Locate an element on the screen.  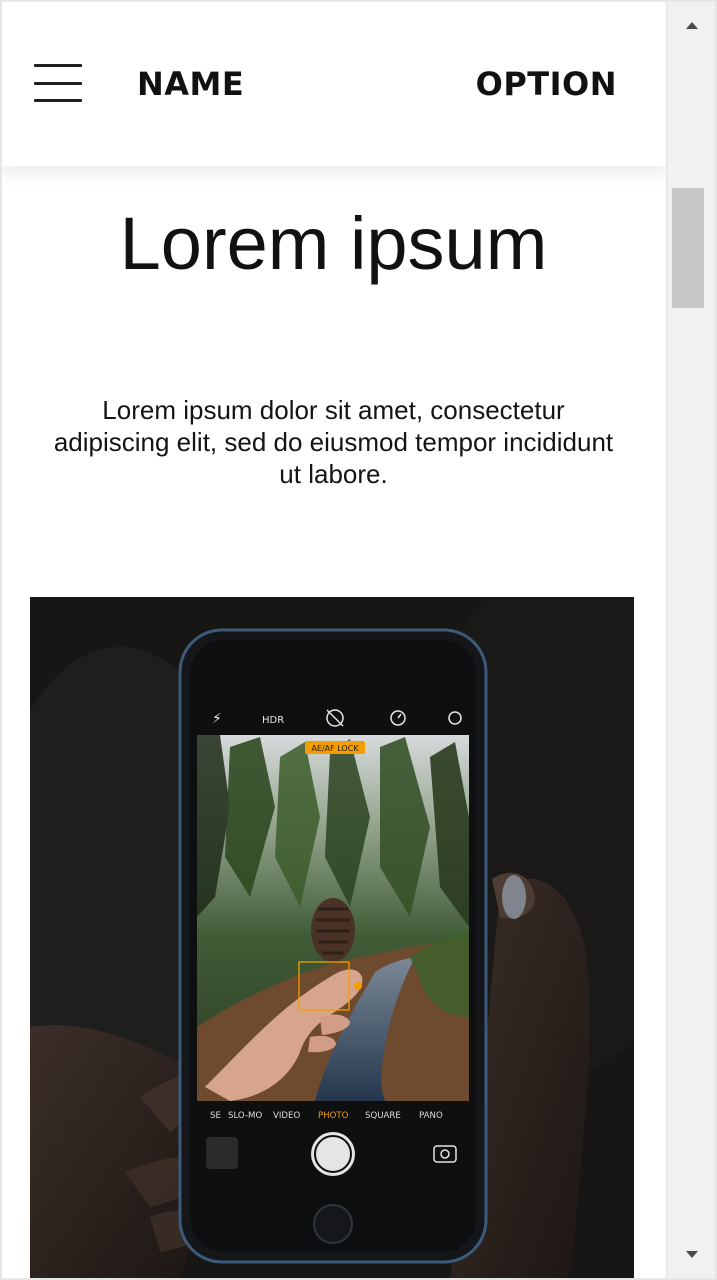
scroll-down-icon is located at coordinates (692, 1254).